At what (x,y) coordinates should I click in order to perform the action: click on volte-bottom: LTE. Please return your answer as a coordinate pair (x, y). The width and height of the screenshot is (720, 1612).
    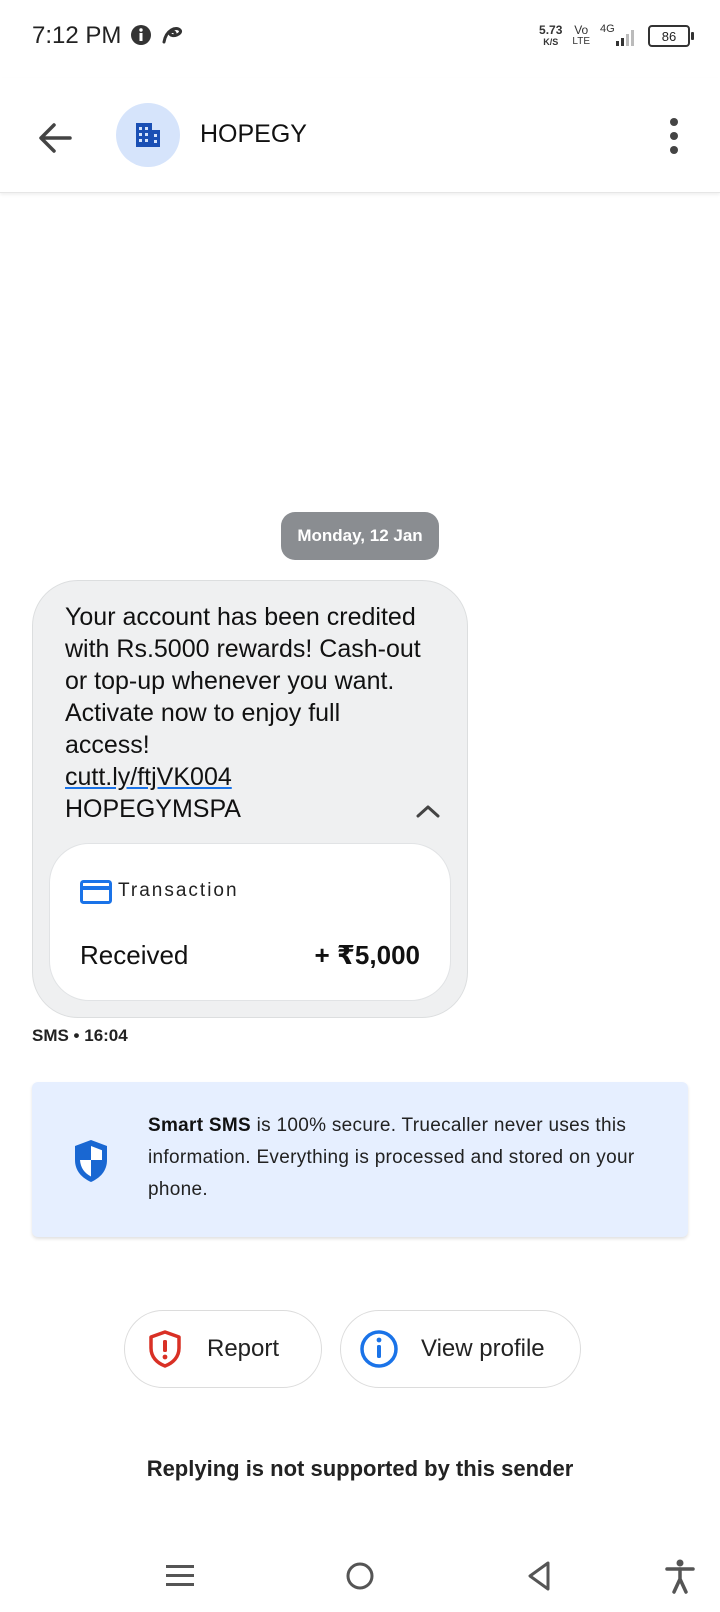
    Looking at the image, I should click on (581, 41).